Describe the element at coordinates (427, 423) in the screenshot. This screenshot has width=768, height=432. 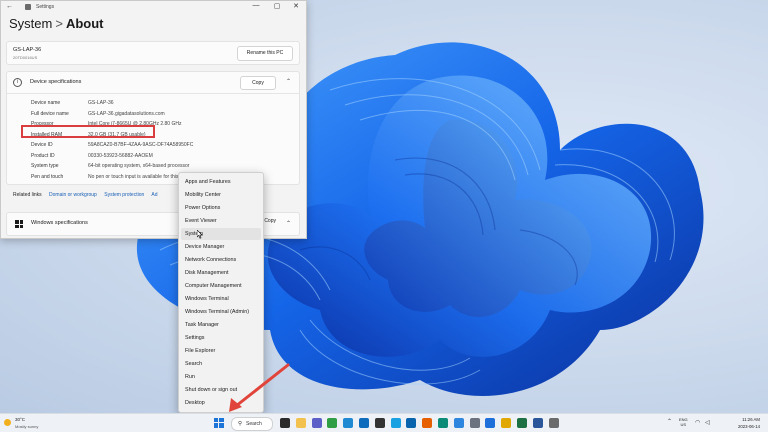
I see `firefox-icon` at that location.